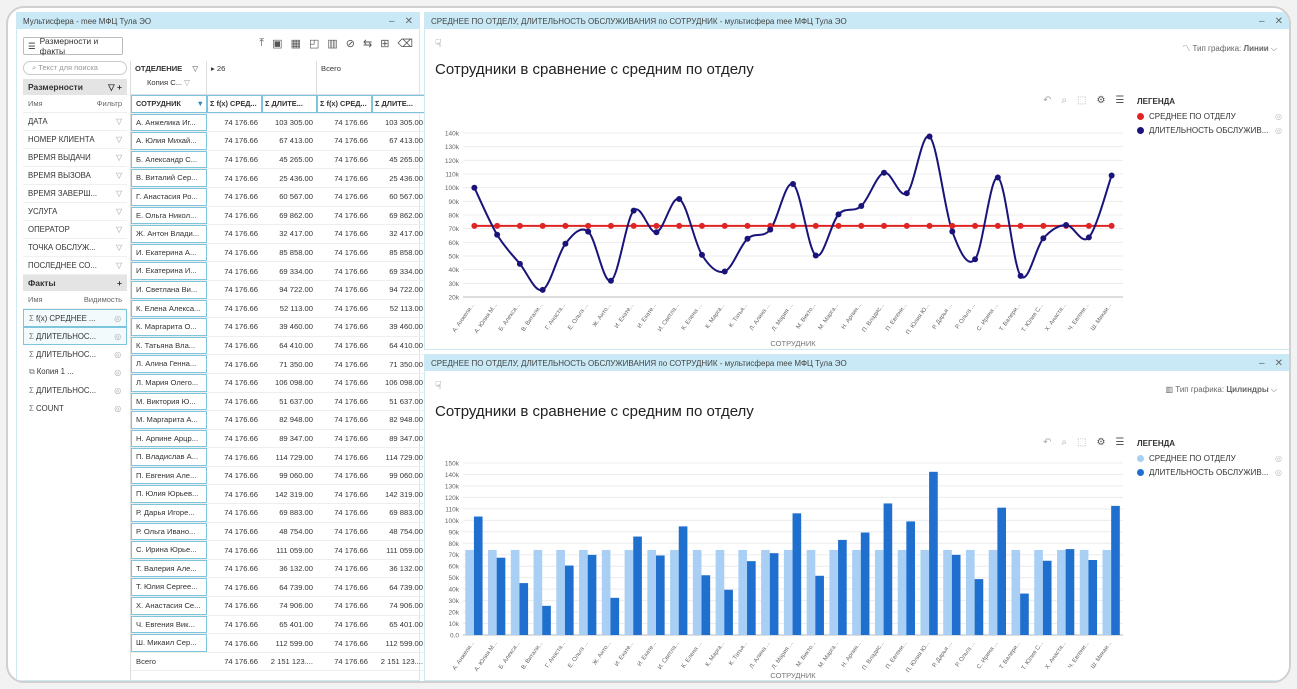 The height and width of the screenshot is (689, 1297). Describe the element at coordinates (75, 68) in the screenshot. I see `search-input: ⌕ Текст для поиска` at that location.